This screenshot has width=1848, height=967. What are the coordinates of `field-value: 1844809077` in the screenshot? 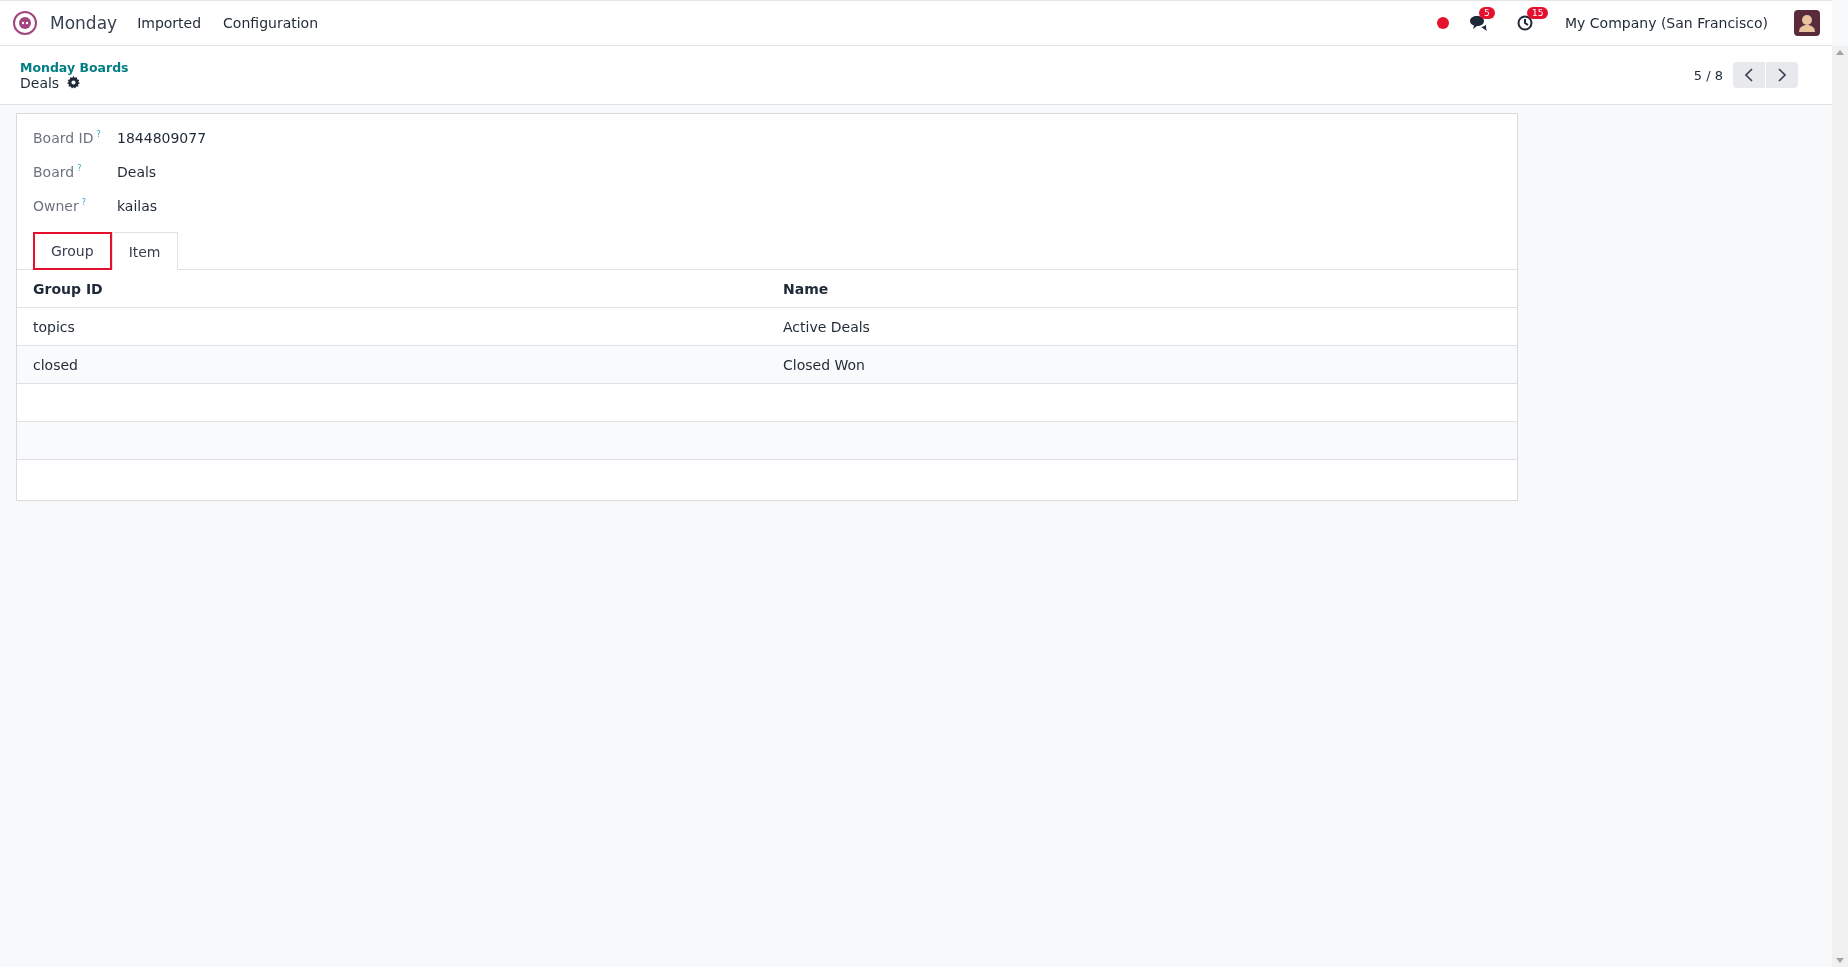 It's located at (162, 138).